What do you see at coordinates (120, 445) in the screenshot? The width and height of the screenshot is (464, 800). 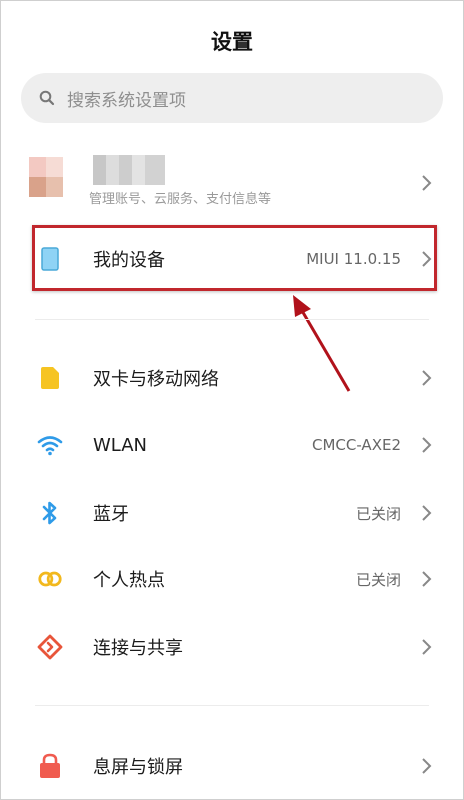 I see `item-label: WLAN` at bounding box center [120, 445].